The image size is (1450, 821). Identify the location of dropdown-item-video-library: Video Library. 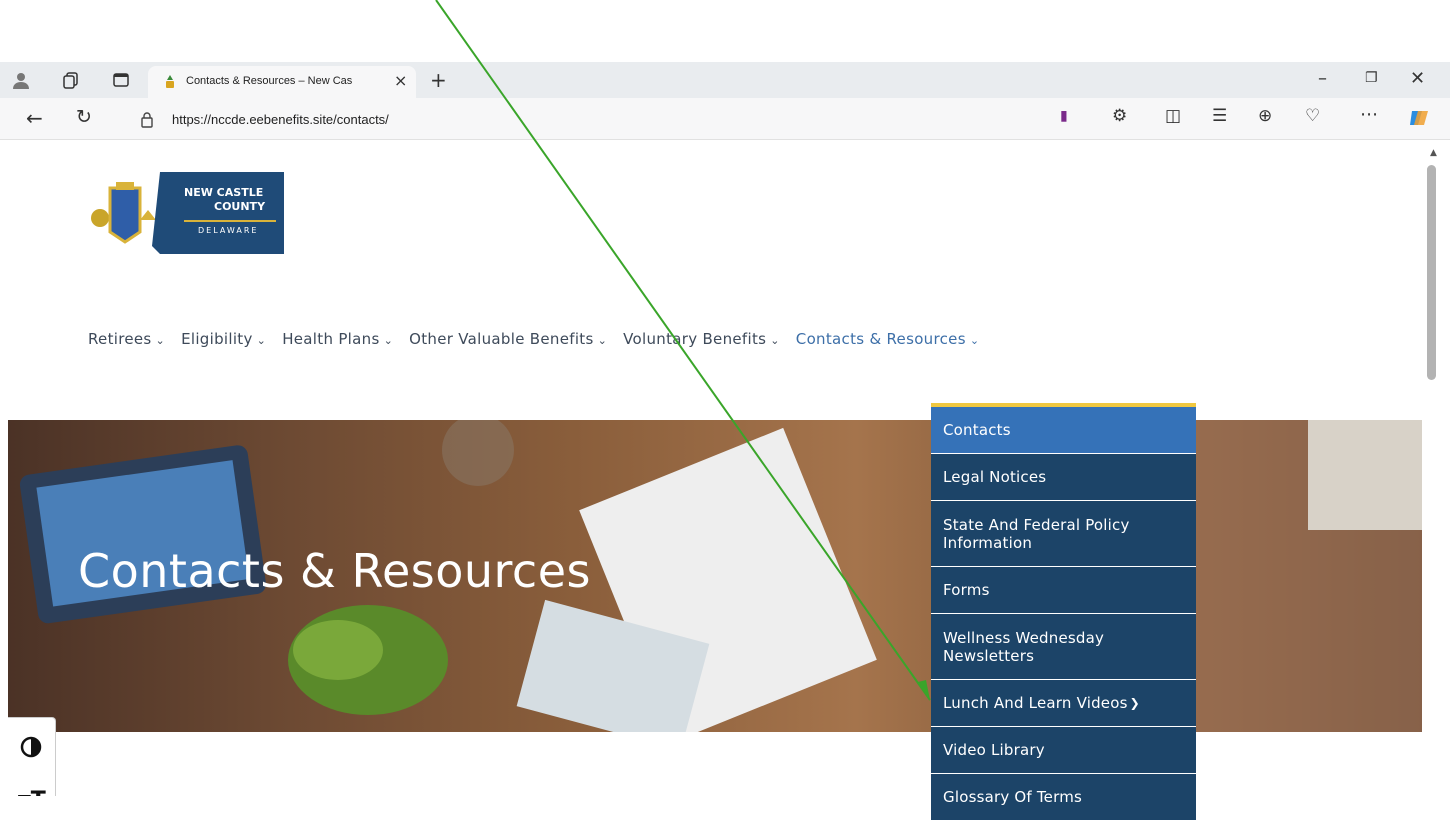
(1063, 750).